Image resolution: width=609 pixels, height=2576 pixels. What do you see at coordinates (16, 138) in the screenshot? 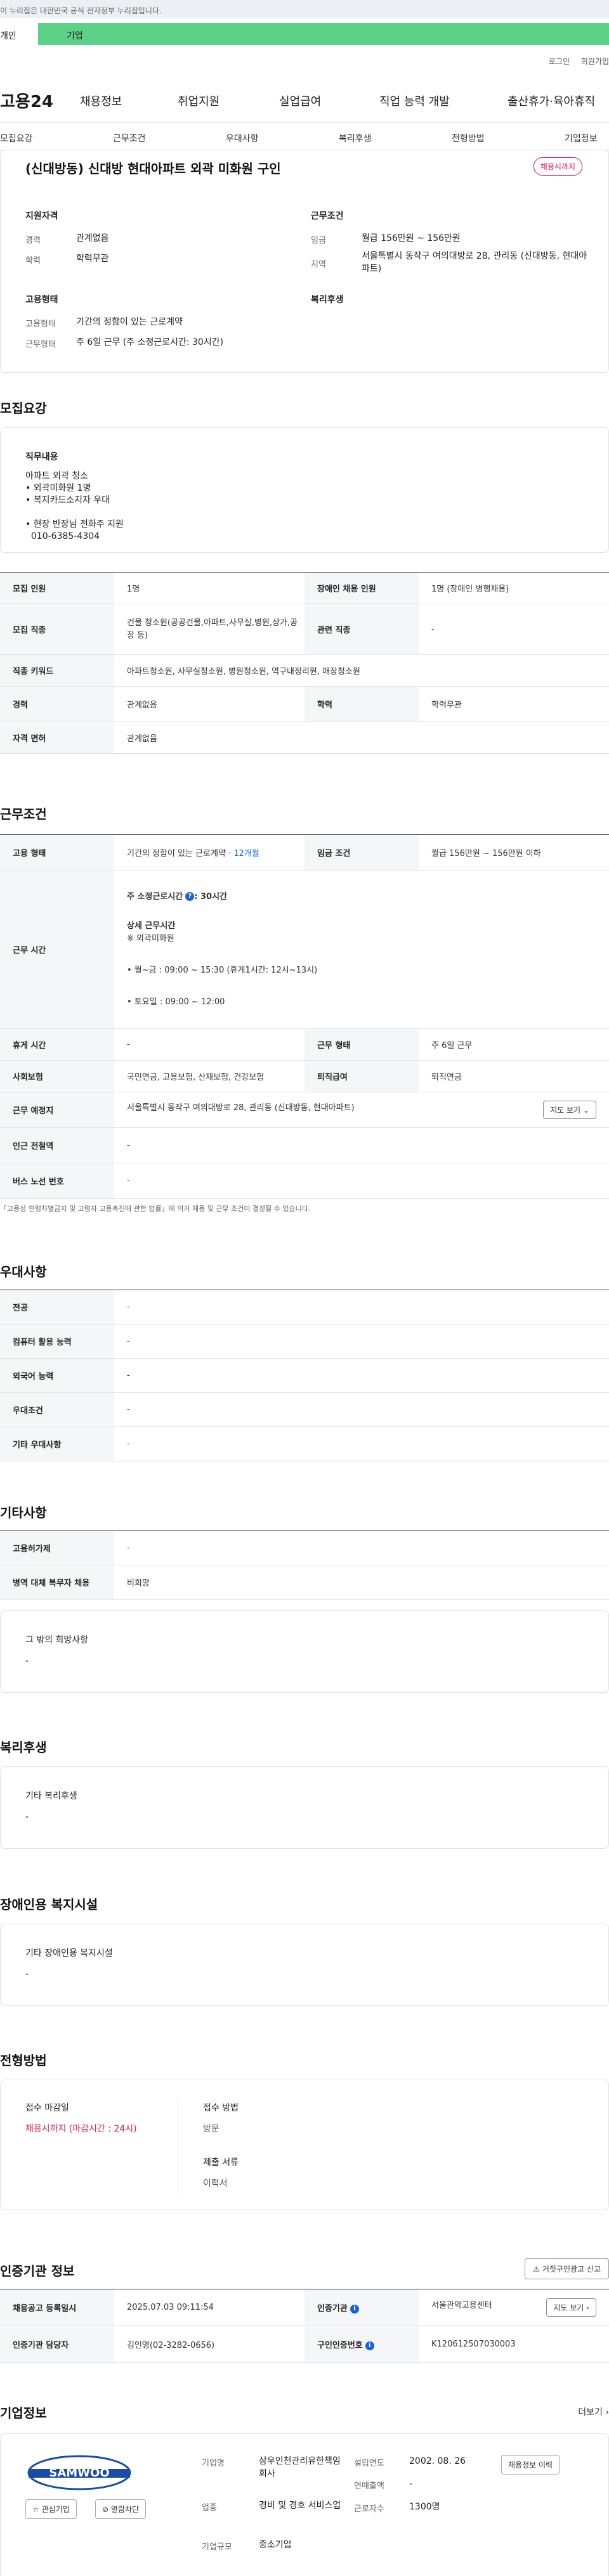
I see `subnav-recruit: 모집요강` at bounding box center [16, 138].